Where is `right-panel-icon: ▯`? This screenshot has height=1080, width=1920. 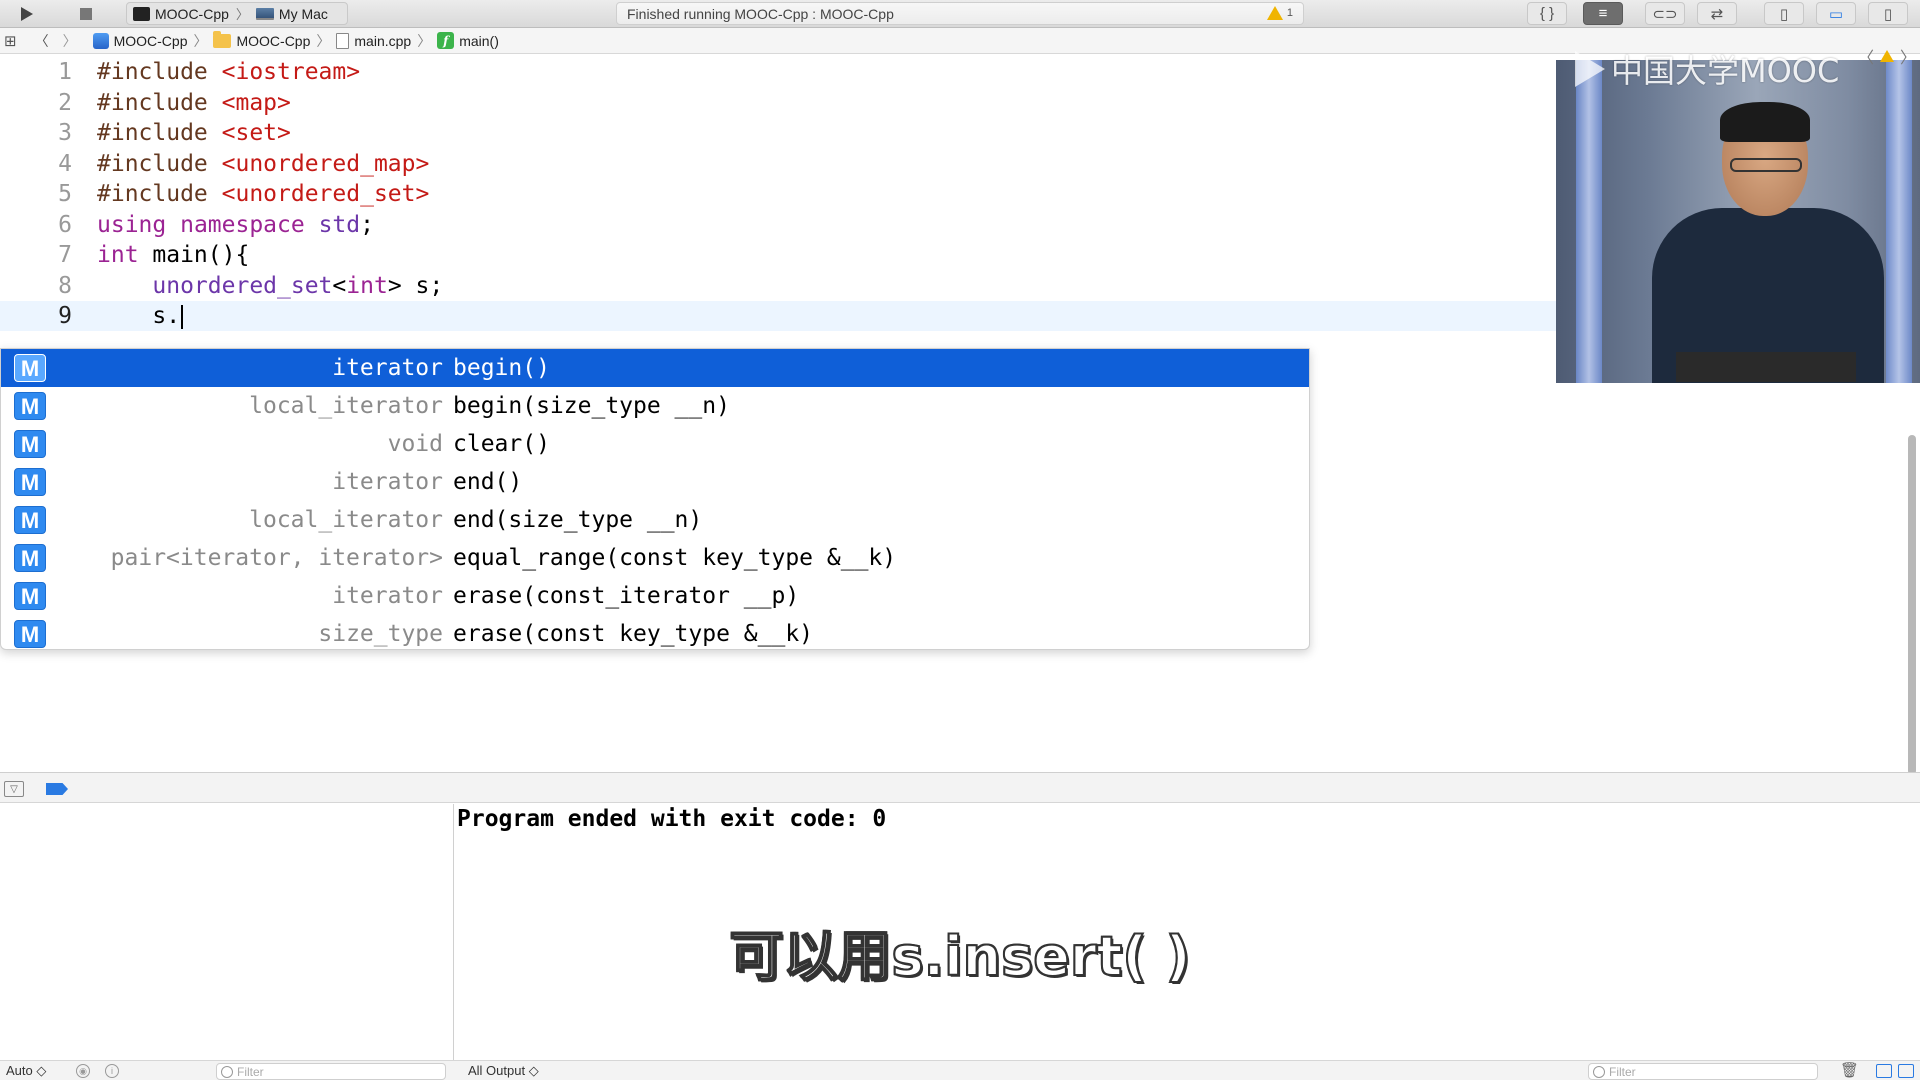 right-panel-icon: ▯ is located at coordinates (1888, 14).